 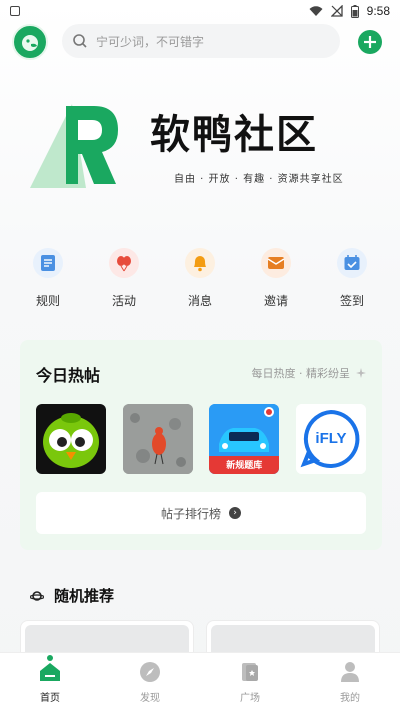 I want to click on nav-square: 广场, so click(x=250, y=686).